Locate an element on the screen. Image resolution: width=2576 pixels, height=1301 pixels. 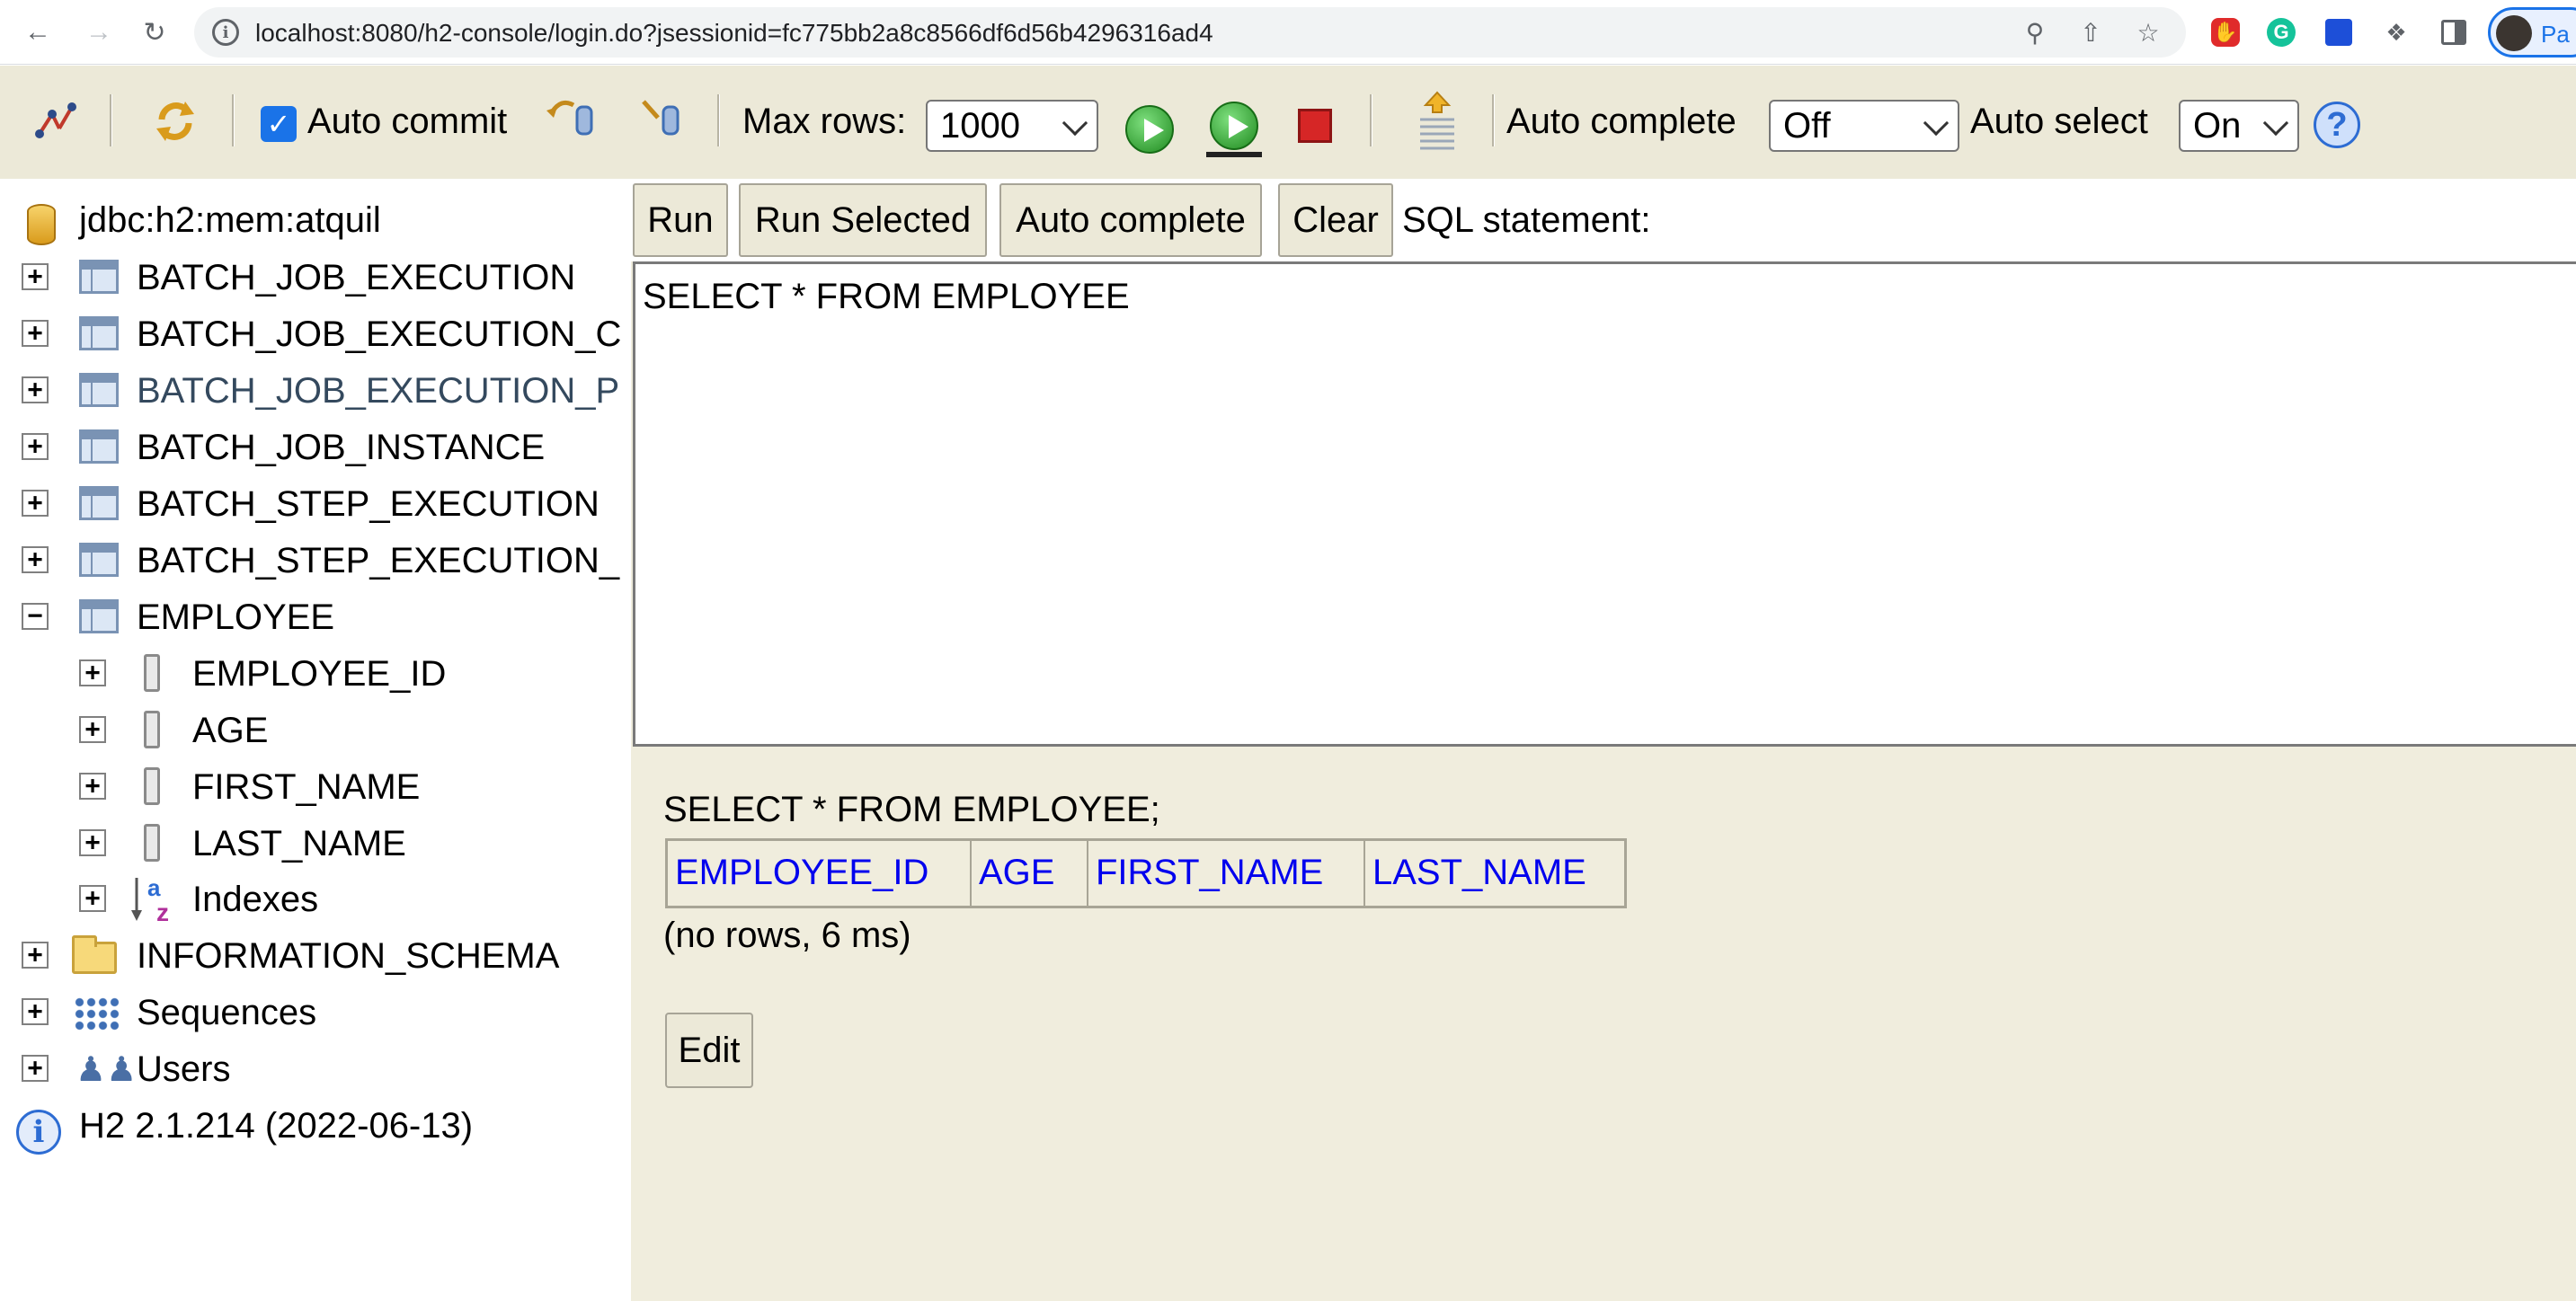
tree-indexes-row: + a z Indexes is located at coordinates (315, 900).